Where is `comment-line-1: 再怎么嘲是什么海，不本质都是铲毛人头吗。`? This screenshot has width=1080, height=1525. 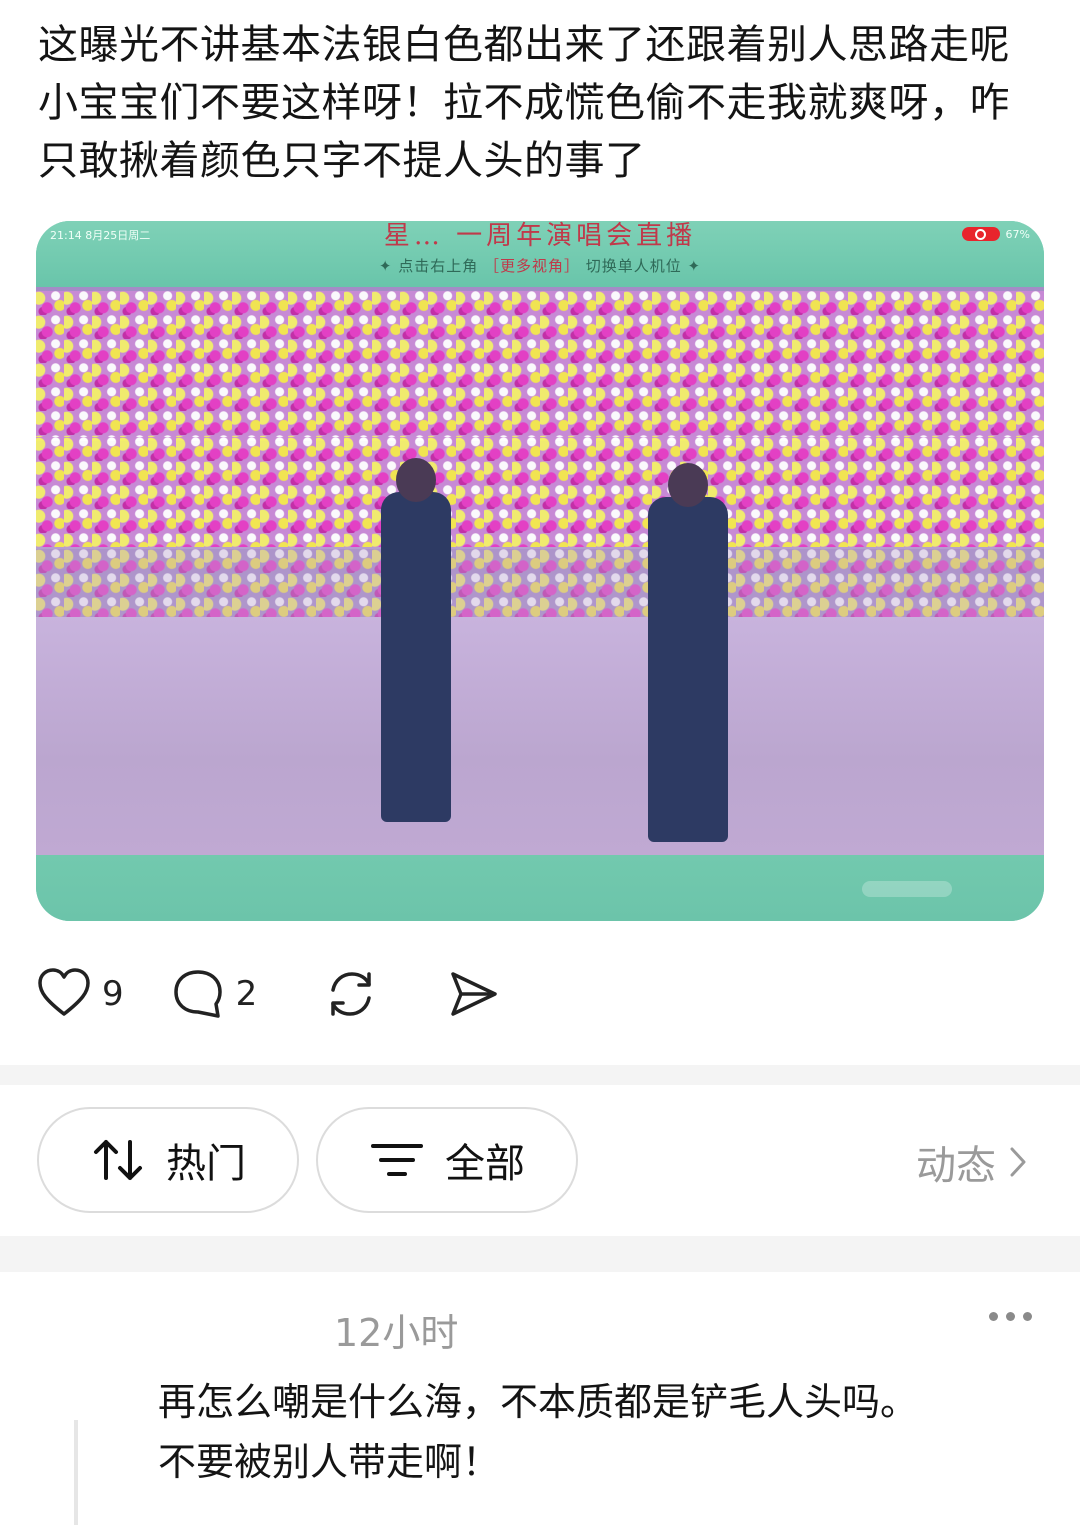
comment-line-1: 再怎么嘲是什么海，不本质都是铲毛人头吗。 is located at coordinates (538, 1402).